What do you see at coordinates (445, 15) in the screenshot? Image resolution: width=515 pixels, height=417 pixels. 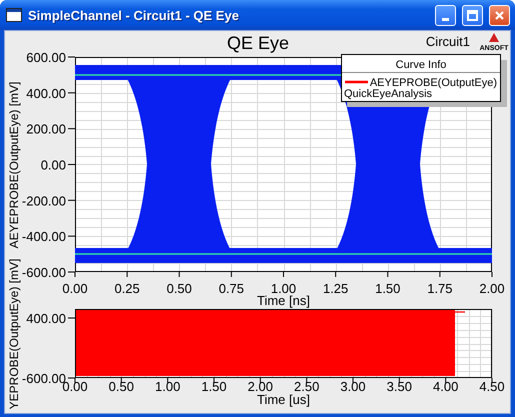 I see `minimize-button` at bounding box center [445, 15].